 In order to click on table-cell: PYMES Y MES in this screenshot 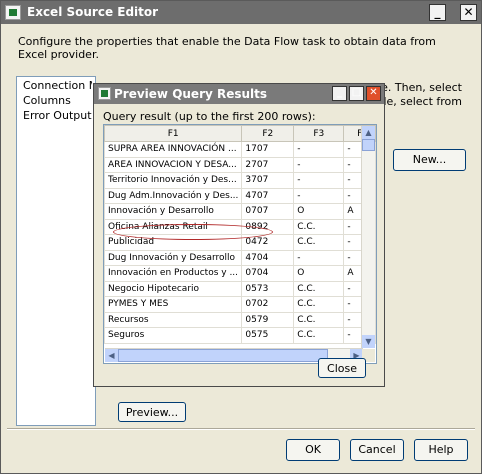, I will do `click(173, 304)`.